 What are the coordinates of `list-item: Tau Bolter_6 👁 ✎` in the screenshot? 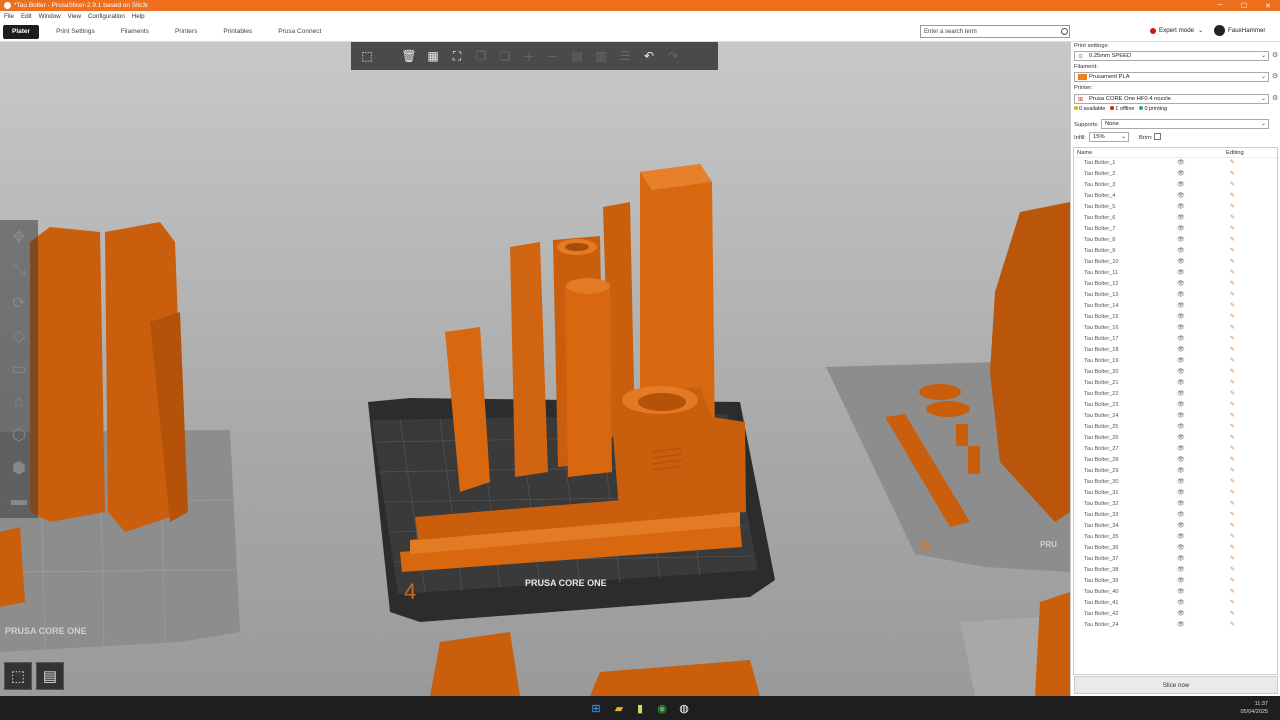 It's located at (1175, 218).